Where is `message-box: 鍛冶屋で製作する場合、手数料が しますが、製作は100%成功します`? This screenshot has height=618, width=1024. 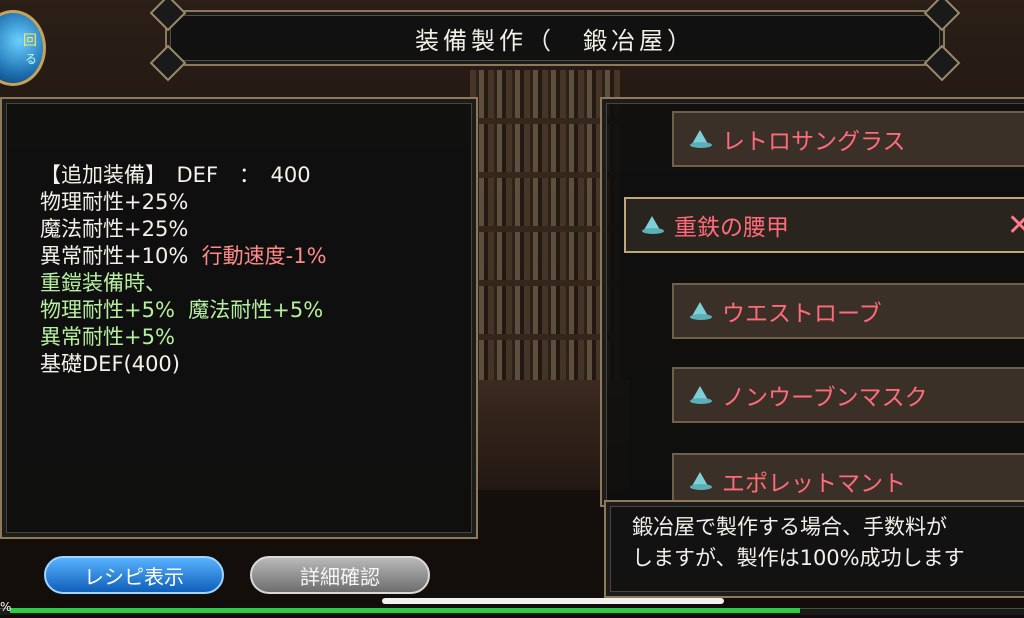 message-box: 鍛冶屋で製作する場合、手数料が しますが、製作は100%成功します is located at coordinates (814, 549).